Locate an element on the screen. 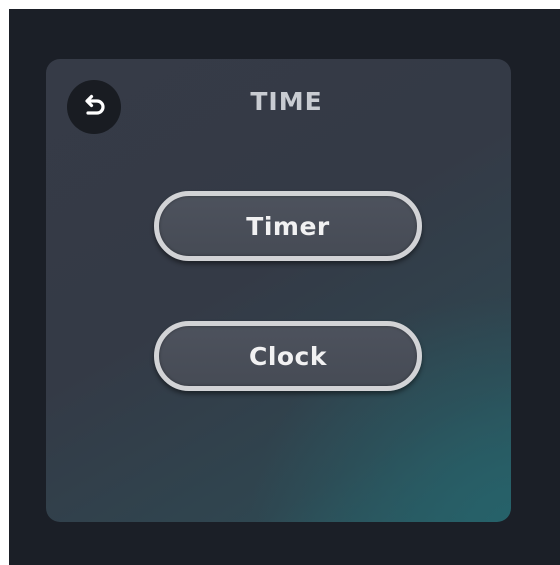 This screenshot has height=565, width=560. page-title: TIME is located at coordinates (286, 101).